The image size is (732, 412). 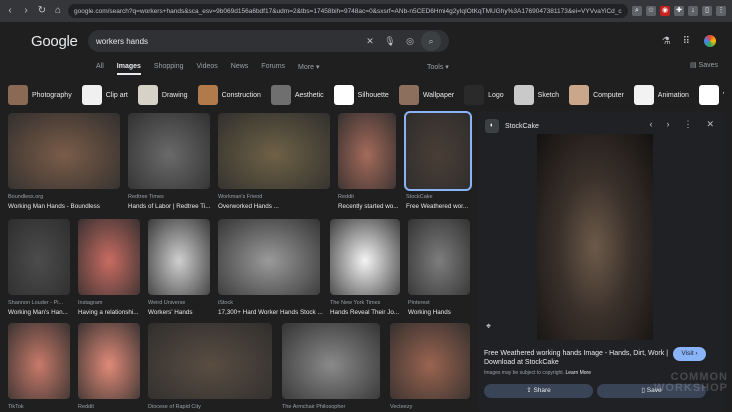 I want to click on share-button: ⇪ Share, so click(x=538, y=391).